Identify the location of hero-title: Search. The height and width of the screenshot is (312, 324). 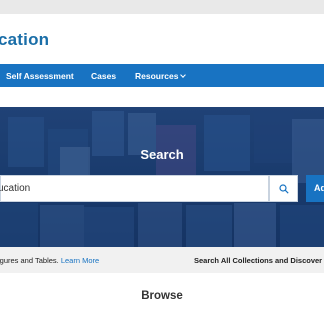
(162, 154).